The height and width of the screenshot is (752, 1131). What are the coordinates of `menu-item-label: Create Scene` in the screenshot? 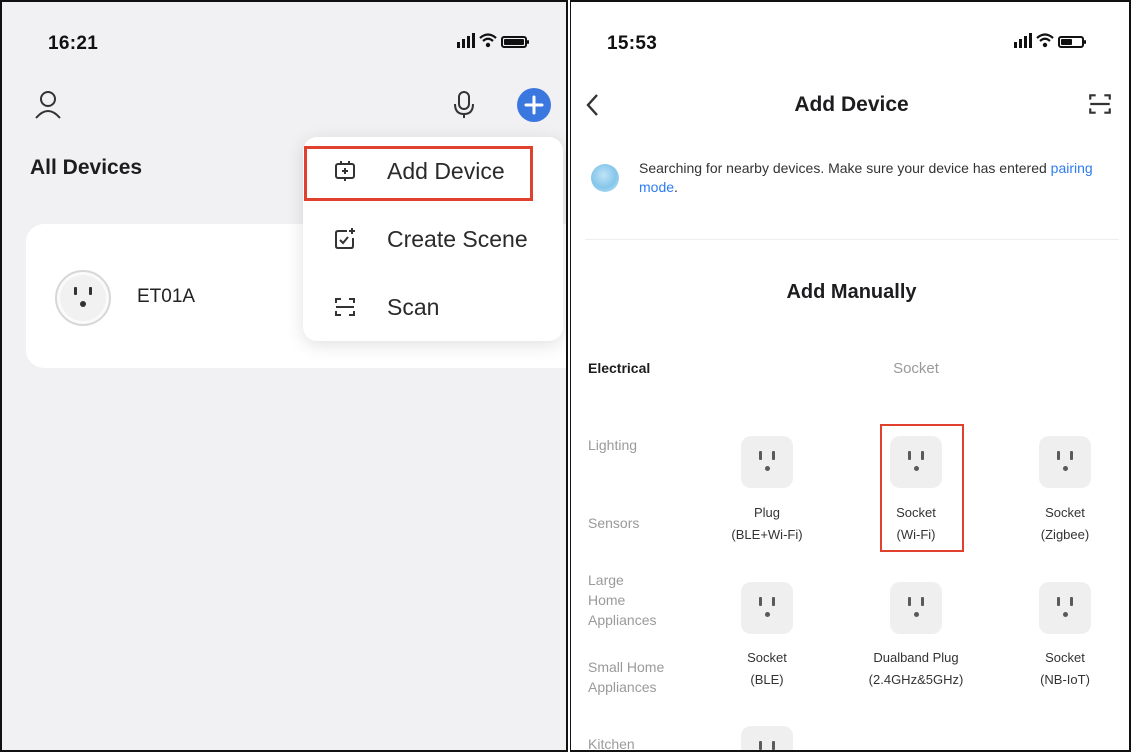 It's located at (457, 238).